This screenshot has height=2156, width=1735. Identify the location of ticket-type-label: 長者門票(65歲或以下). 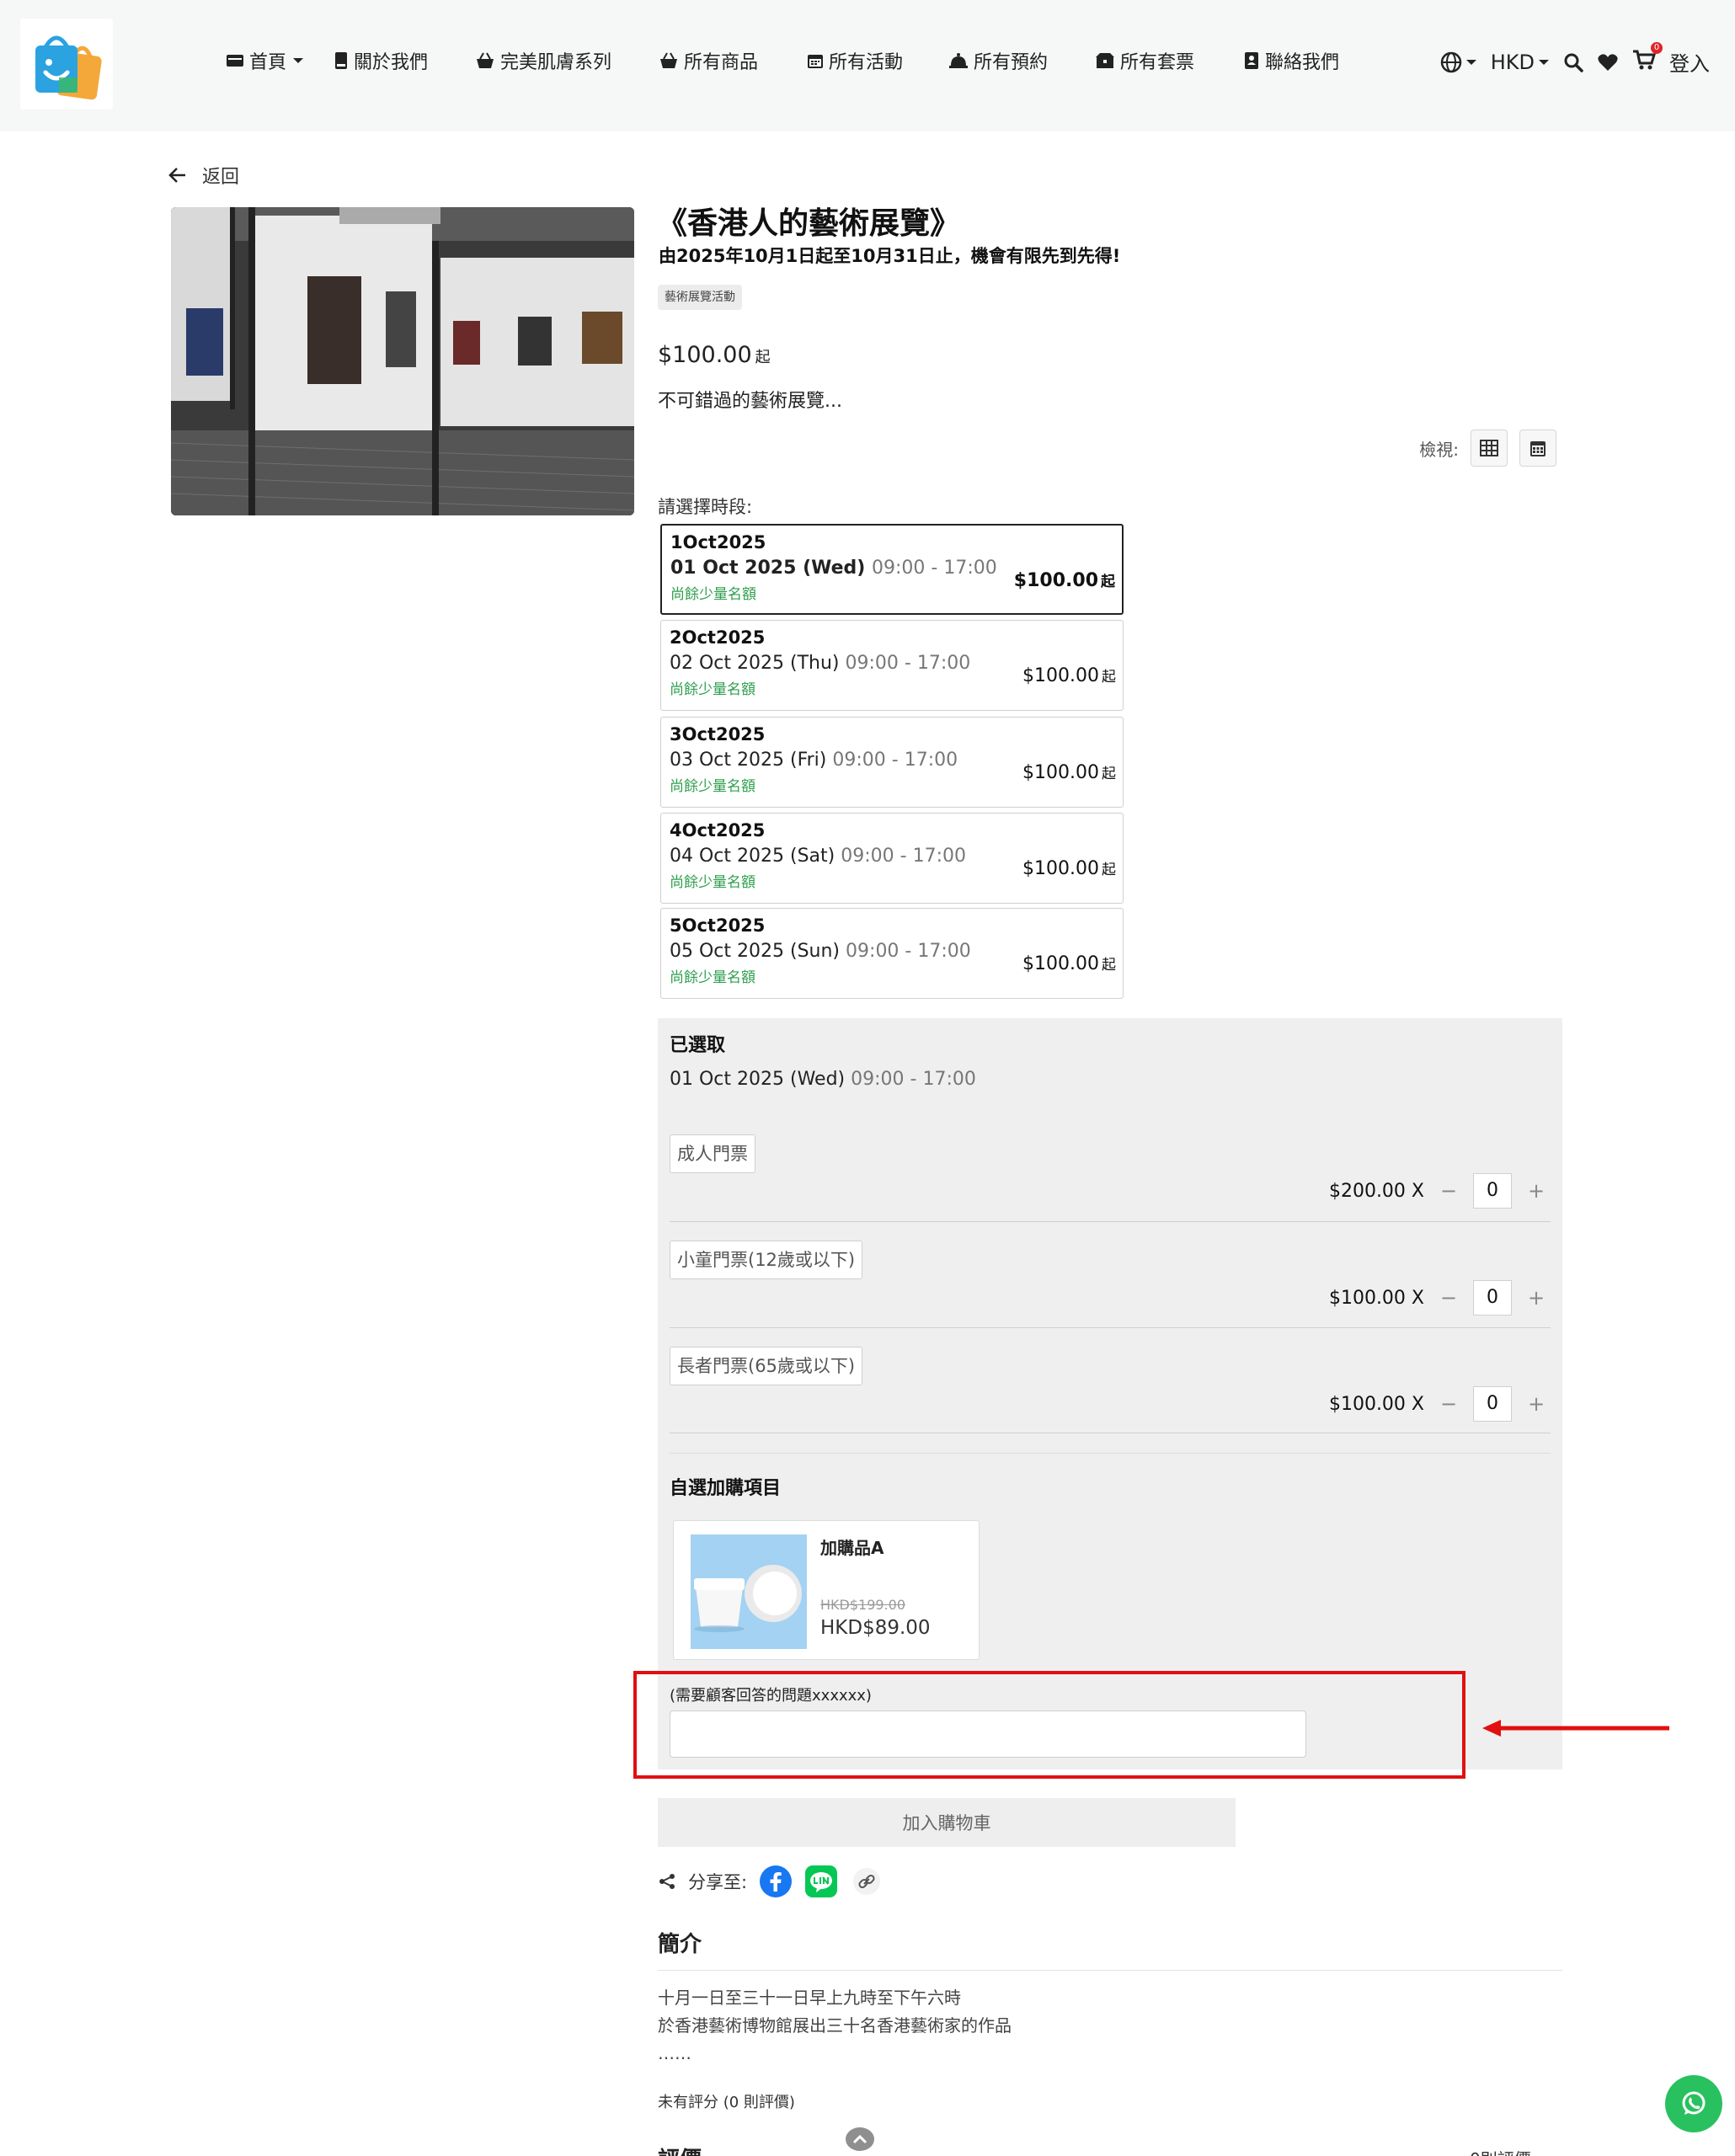
(766, 1366).